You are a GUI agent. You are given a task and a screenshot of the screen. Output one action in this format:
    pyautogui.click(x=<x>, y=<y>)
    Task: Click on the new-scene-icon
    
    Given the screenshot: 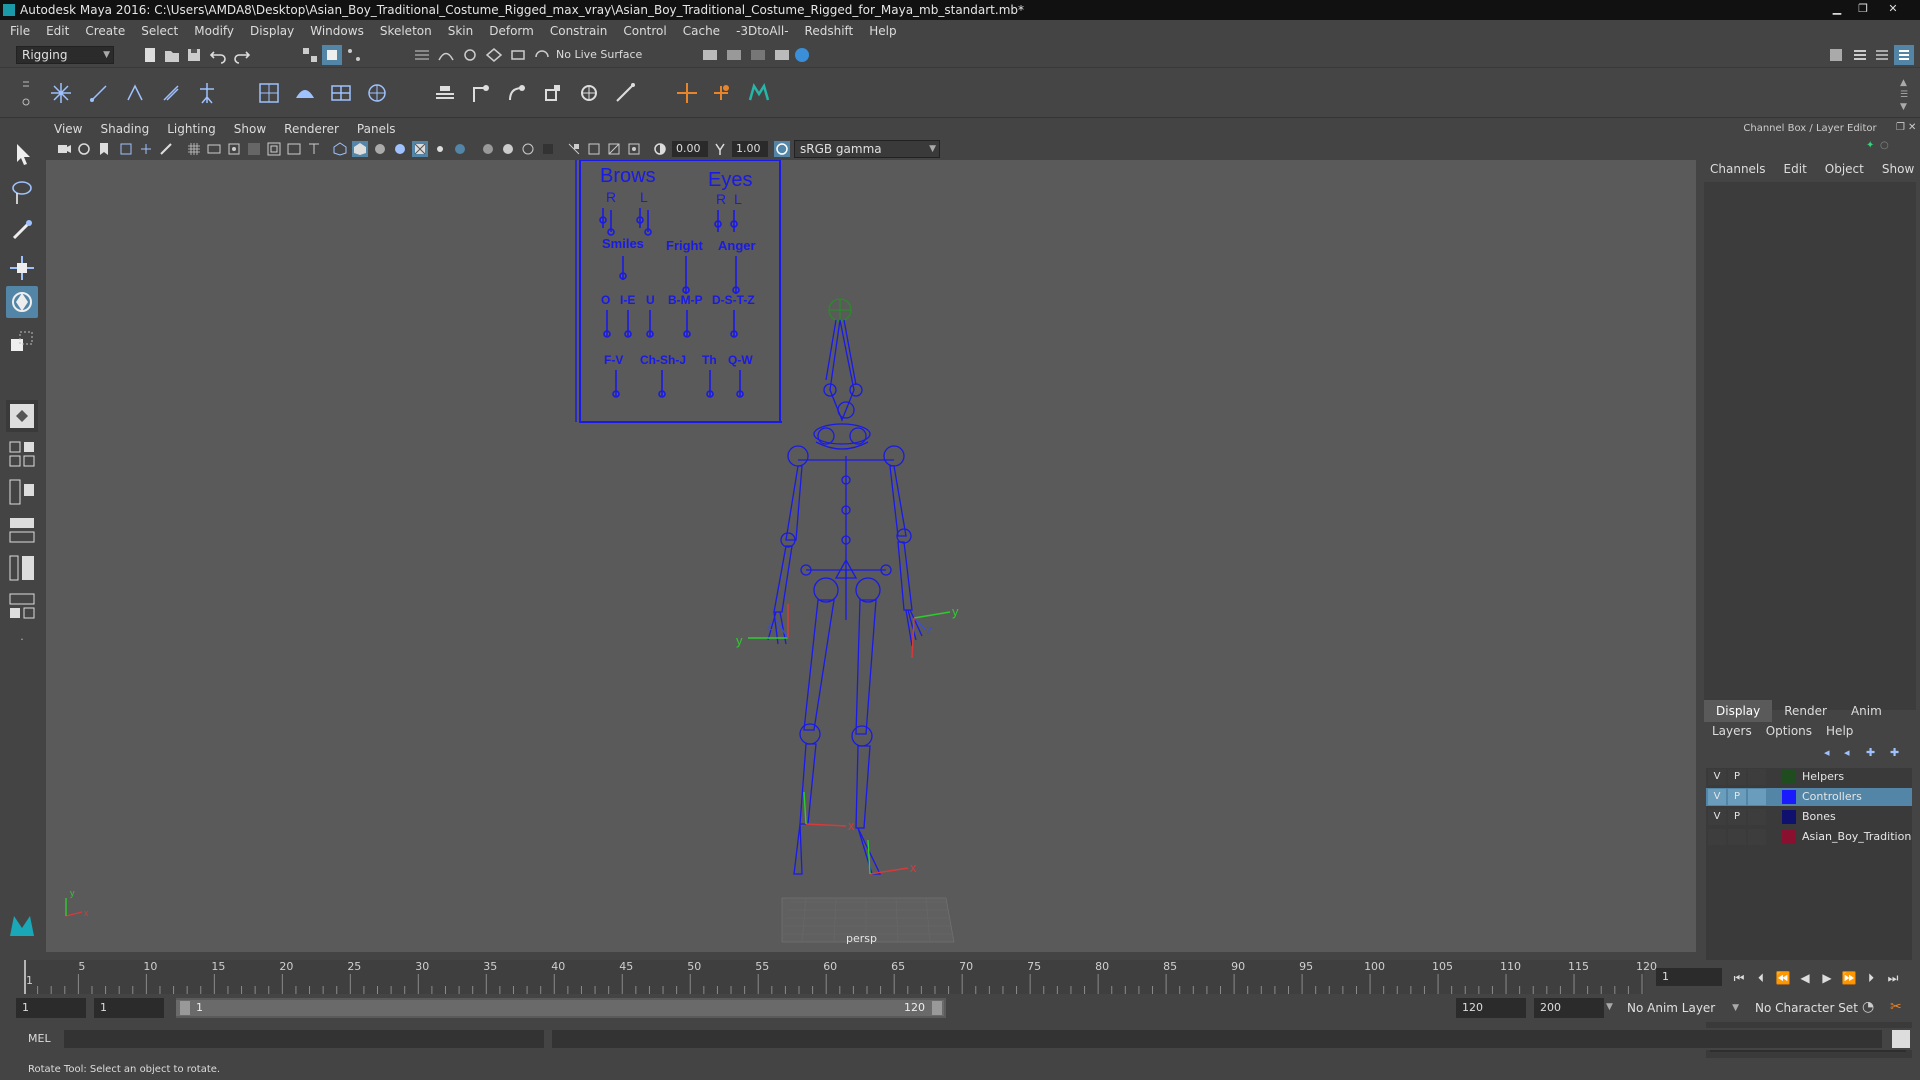 What is the action you would take?
    pyautogui.click(x=150, y=55)
    